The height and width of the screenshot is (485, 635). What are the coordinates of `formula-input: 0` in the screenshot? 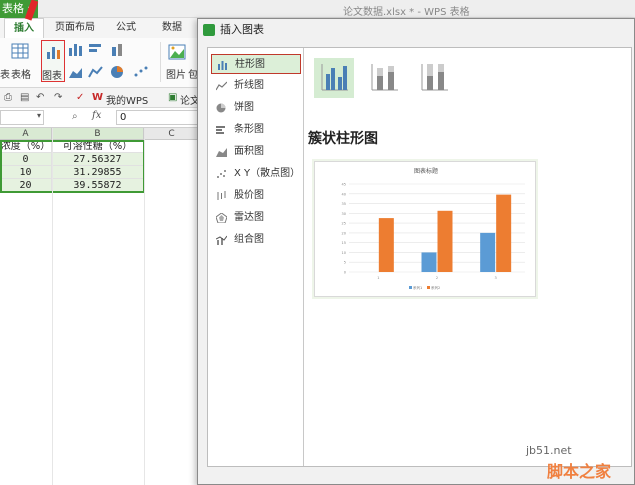 It's located at (158, 117).